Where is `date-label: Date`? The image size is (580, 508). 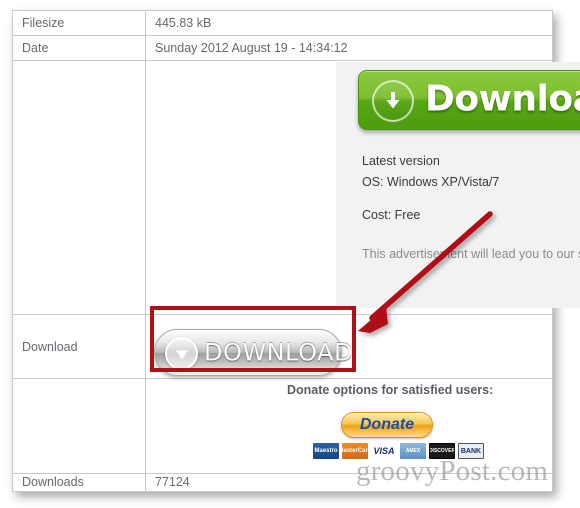 date-label: Date is located at coordinates (79, 48).